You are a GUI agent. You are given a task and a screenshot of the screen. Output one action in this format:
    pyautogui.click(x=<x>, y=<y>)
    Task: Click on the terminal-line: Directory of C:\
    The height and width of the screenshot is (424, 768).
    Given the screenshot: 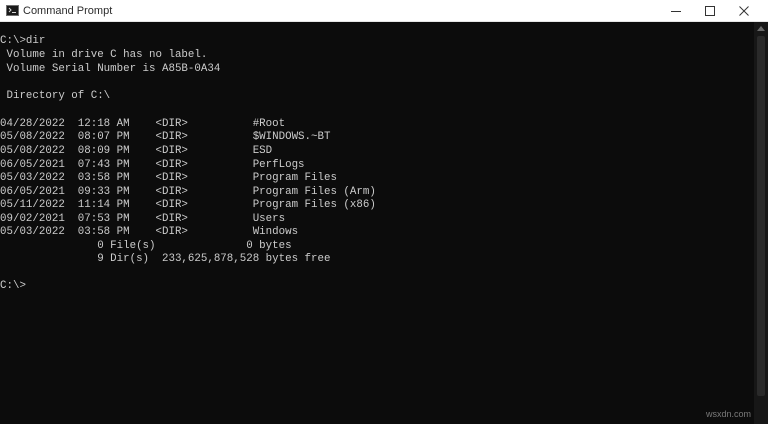 What is the action you would take?
    pyautogui.click(x=55, y=96)
    